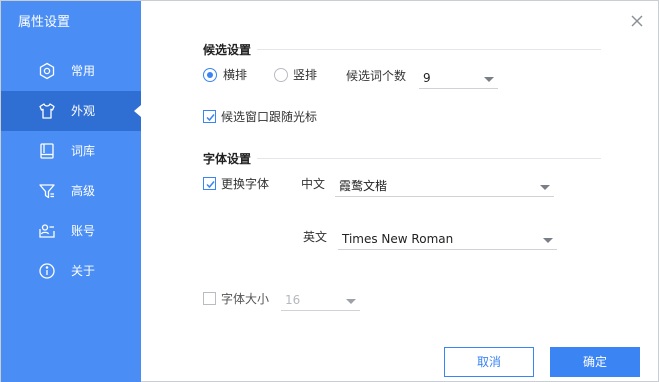 This screenshot has width=659, height=382. What do you see at coordinates (47, 191) in the screenshot?
I see `filter-icon` at bounding box center [47, 191].